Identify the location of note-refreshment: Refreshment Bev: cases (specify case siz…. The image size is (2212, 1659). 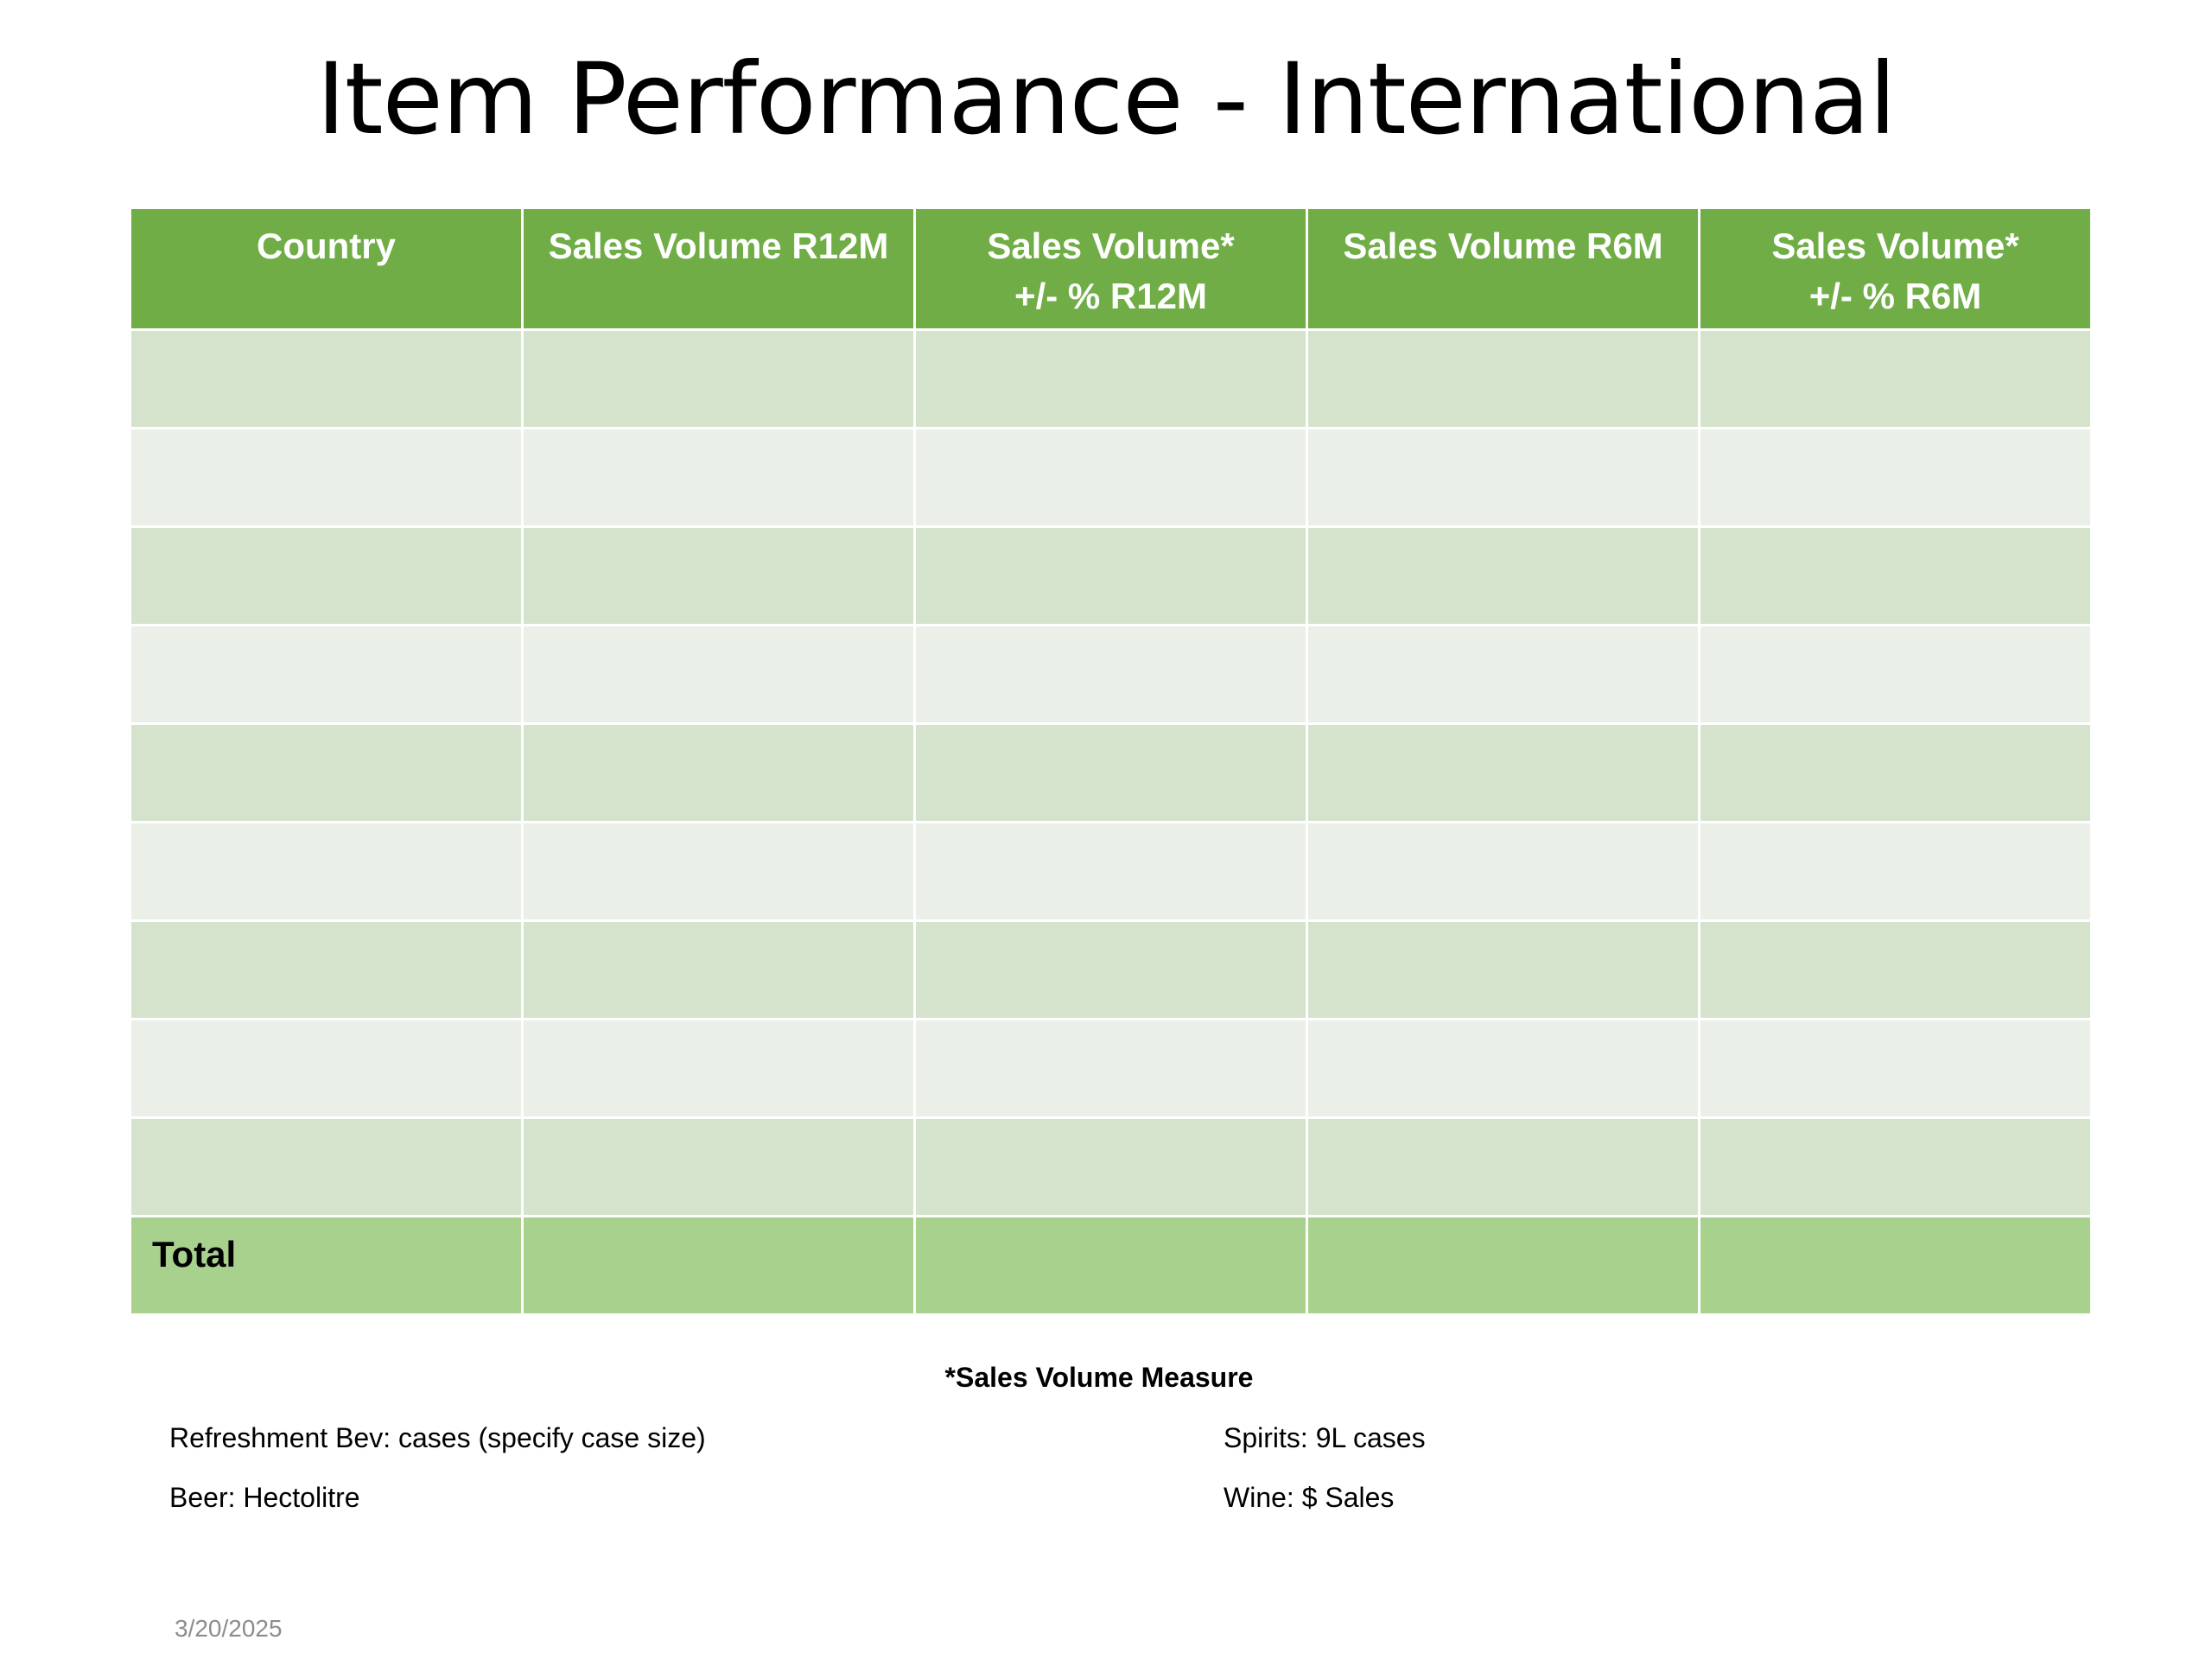
(437, 1437).